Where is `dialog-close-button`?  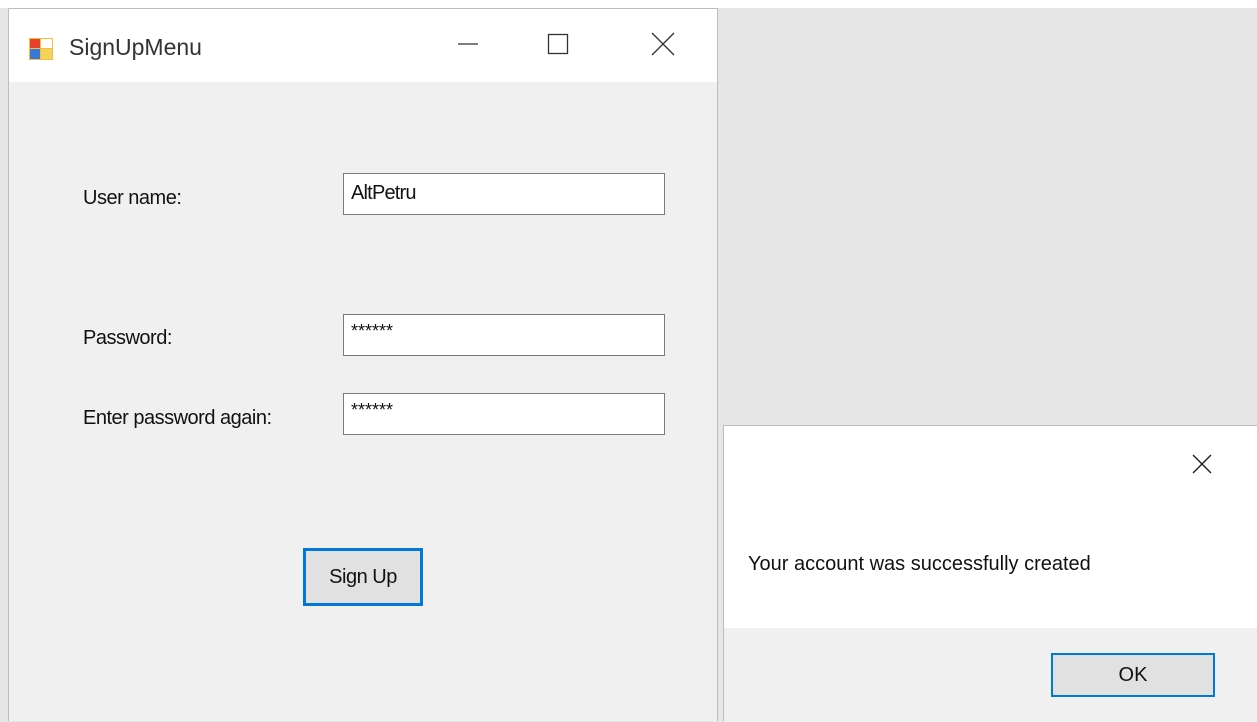
dialog-close-button is located at coordinates (1202, 466).